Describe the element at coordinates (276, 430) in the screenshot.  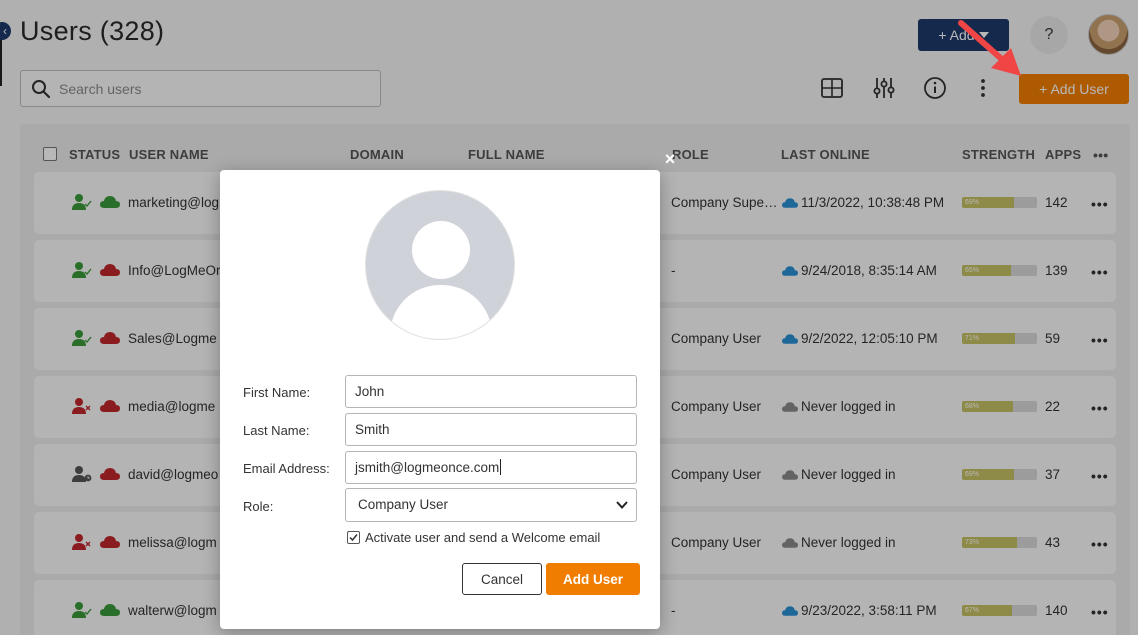
I see `last-name-label: Last Name:` at that location.